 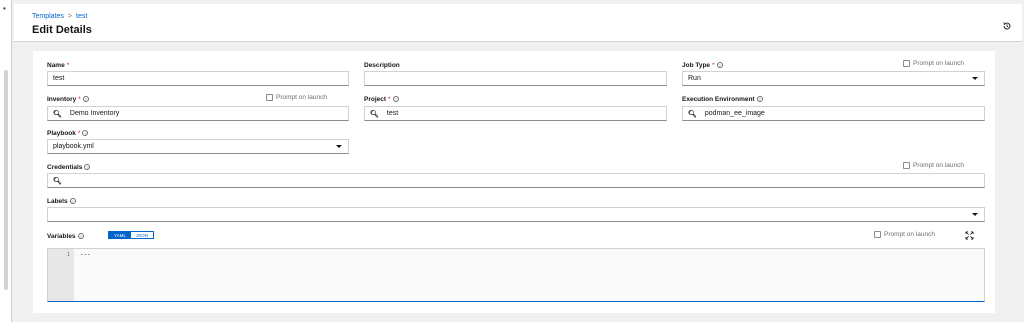 I want to click on labels-field-group: Labels?, so click(x=61, y=201).